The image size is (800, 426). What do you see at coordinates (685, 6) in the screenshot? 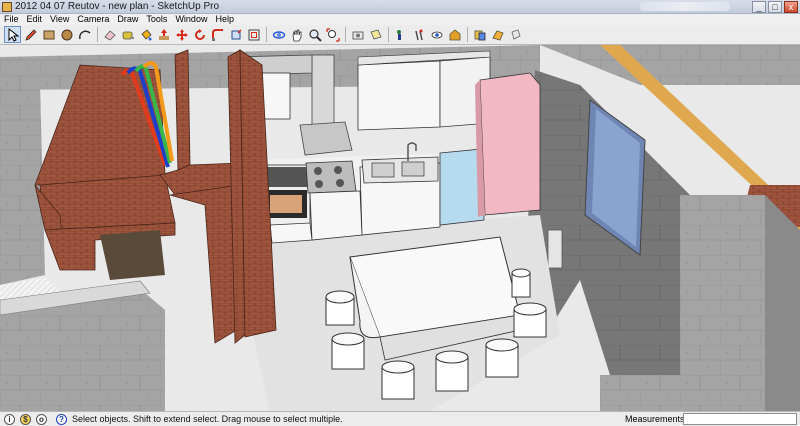
I see `blurred-title-area` at bounding box center [685, 6].